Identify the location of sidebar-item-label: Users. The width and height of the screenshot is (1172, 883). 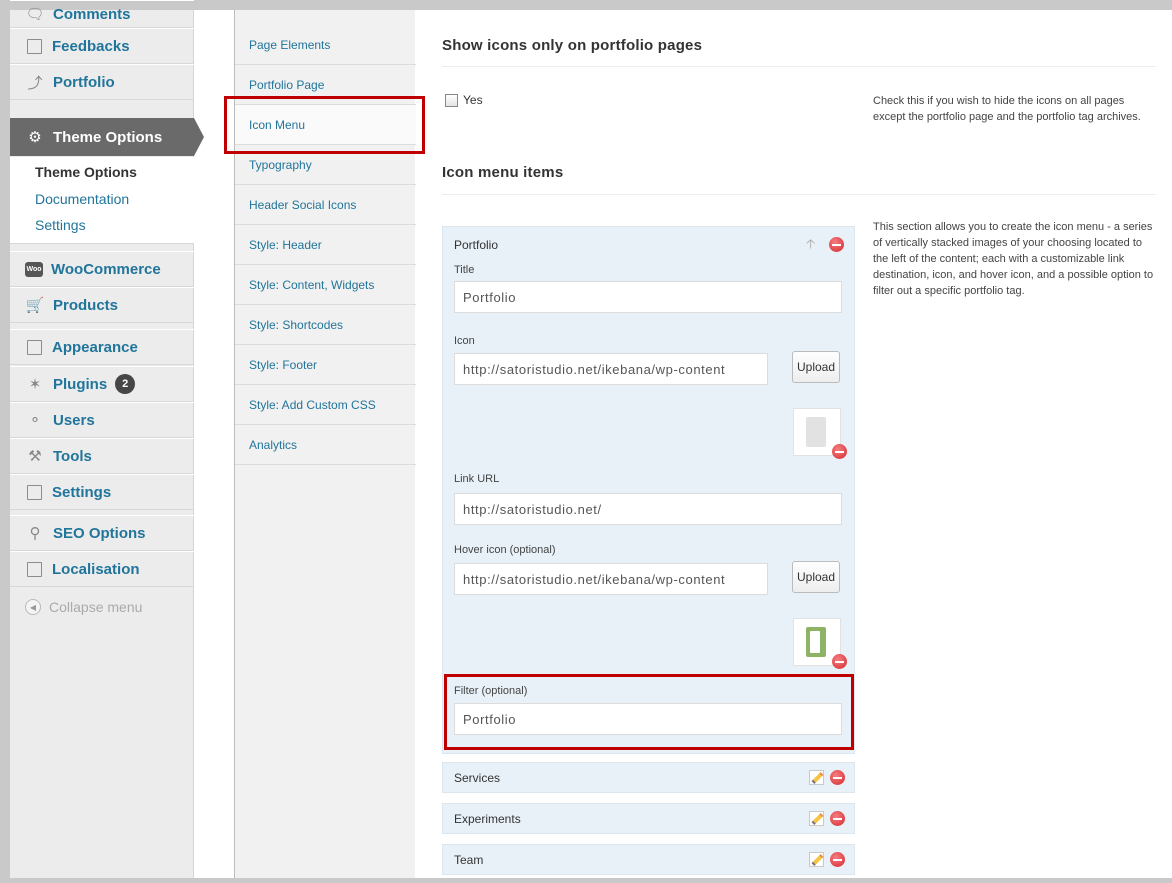
(74, 420).